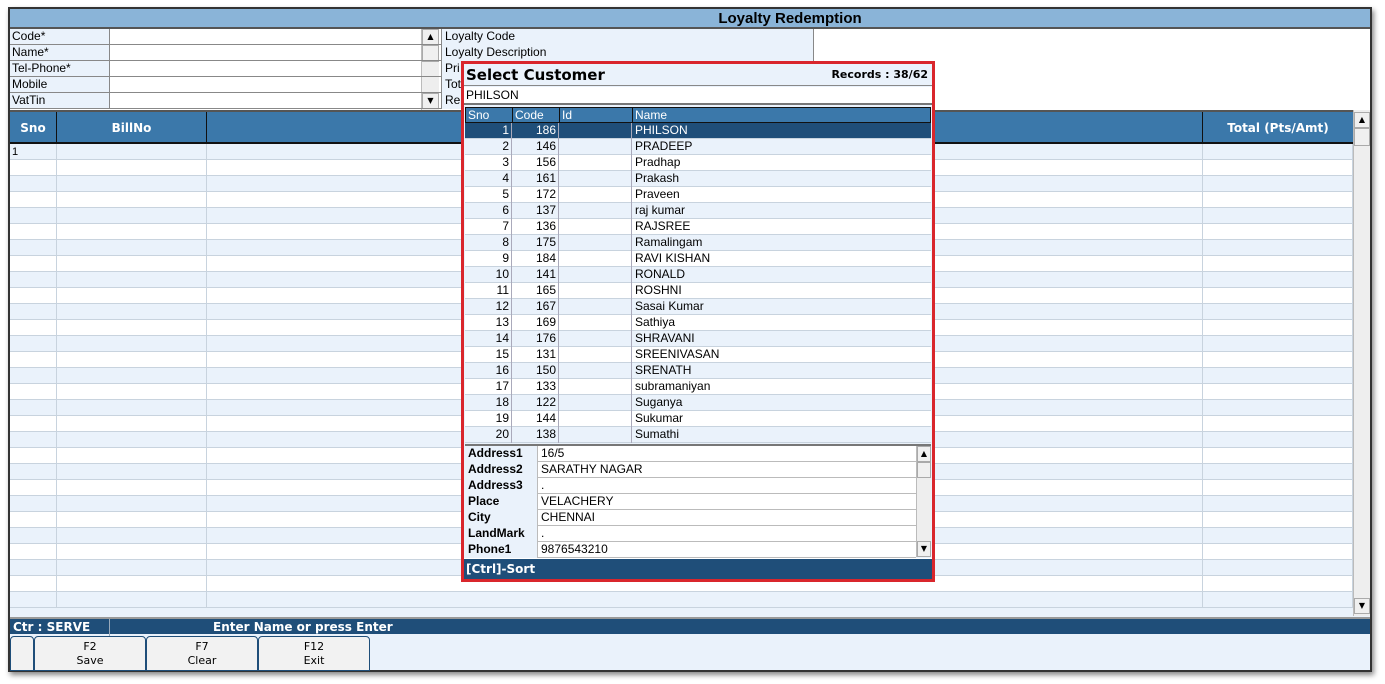 Image resolution: width=1385 pixels, height=684 pixels. Describe the element at coordinates (698, 403) in the screenshot. I see `customer-row: 18 122 Suganya` at that location.